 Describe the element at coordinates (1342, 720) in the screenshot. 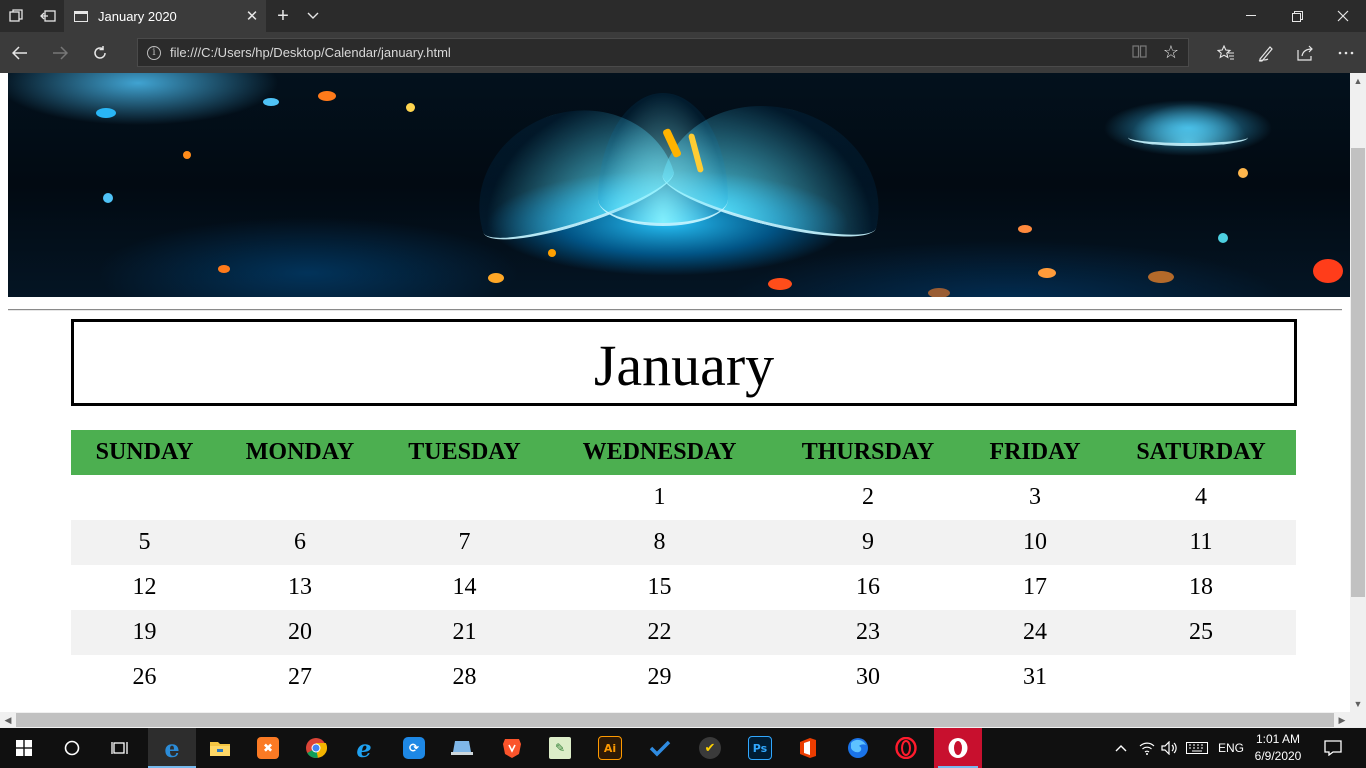

I see `scroll-right-icon: ▶` at that location.